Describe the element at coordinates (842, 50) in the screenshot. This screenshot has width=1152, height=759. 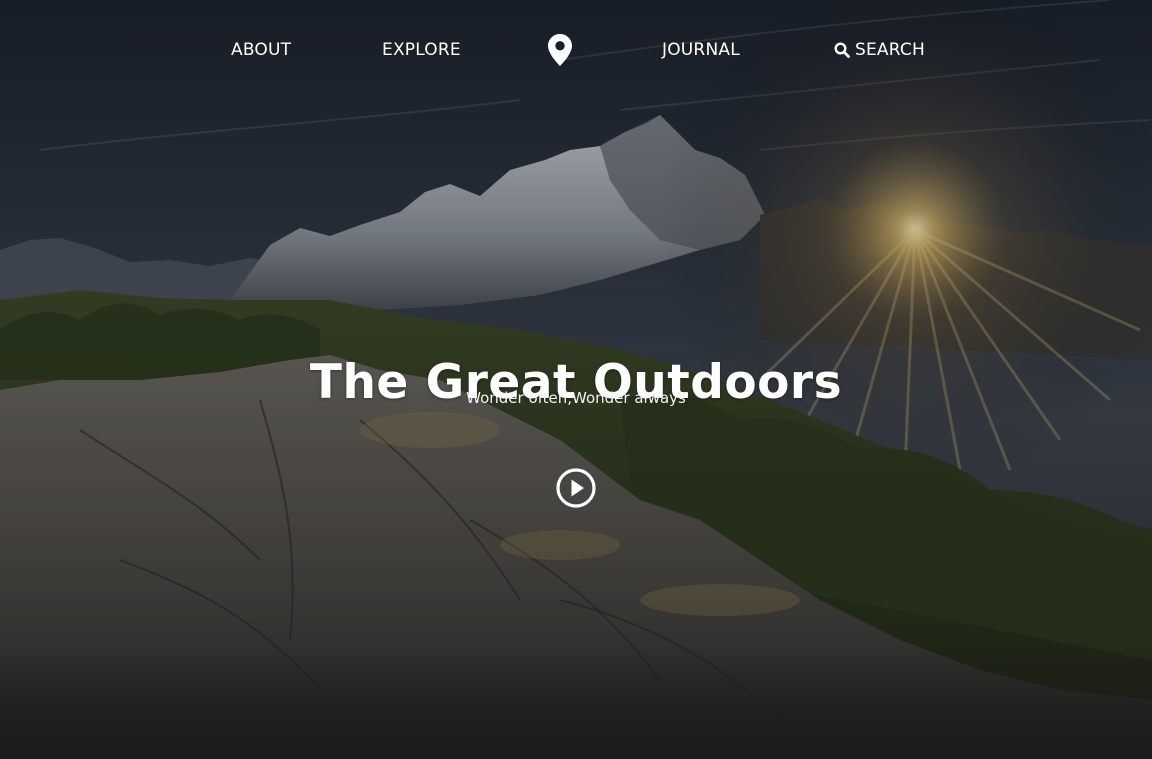
I see `search-icon` at that location.